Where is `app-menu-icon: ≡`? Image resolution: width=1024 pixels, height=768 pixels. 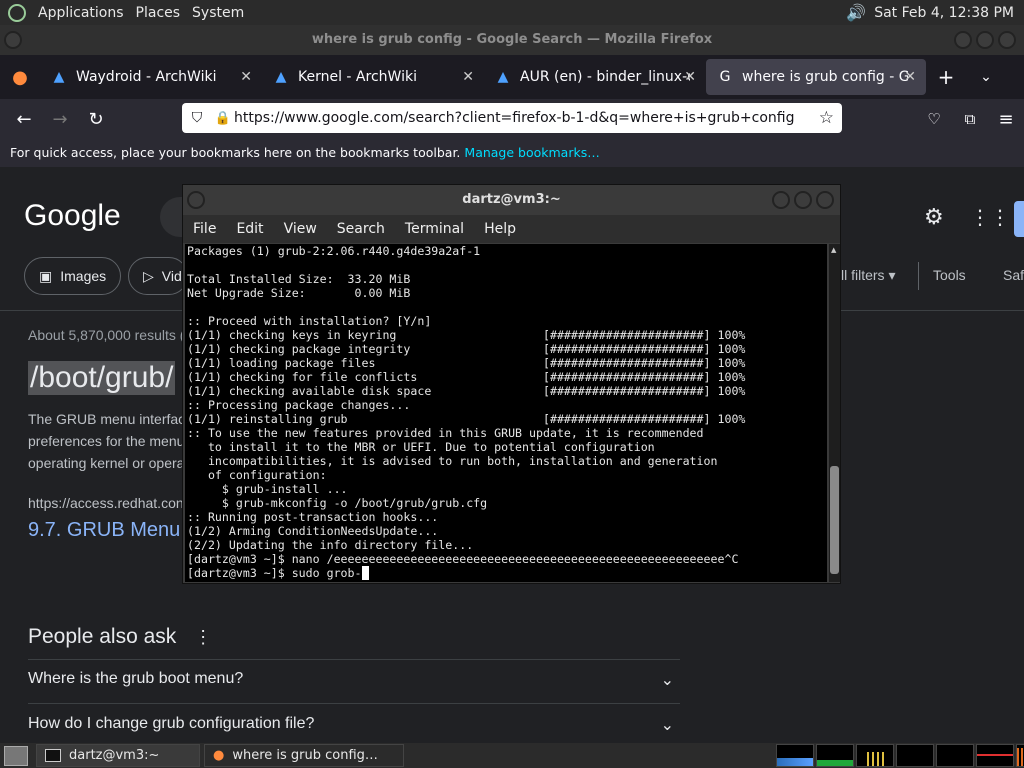
app-menu-icon: ≡ is located at coordinates (1006, 119).